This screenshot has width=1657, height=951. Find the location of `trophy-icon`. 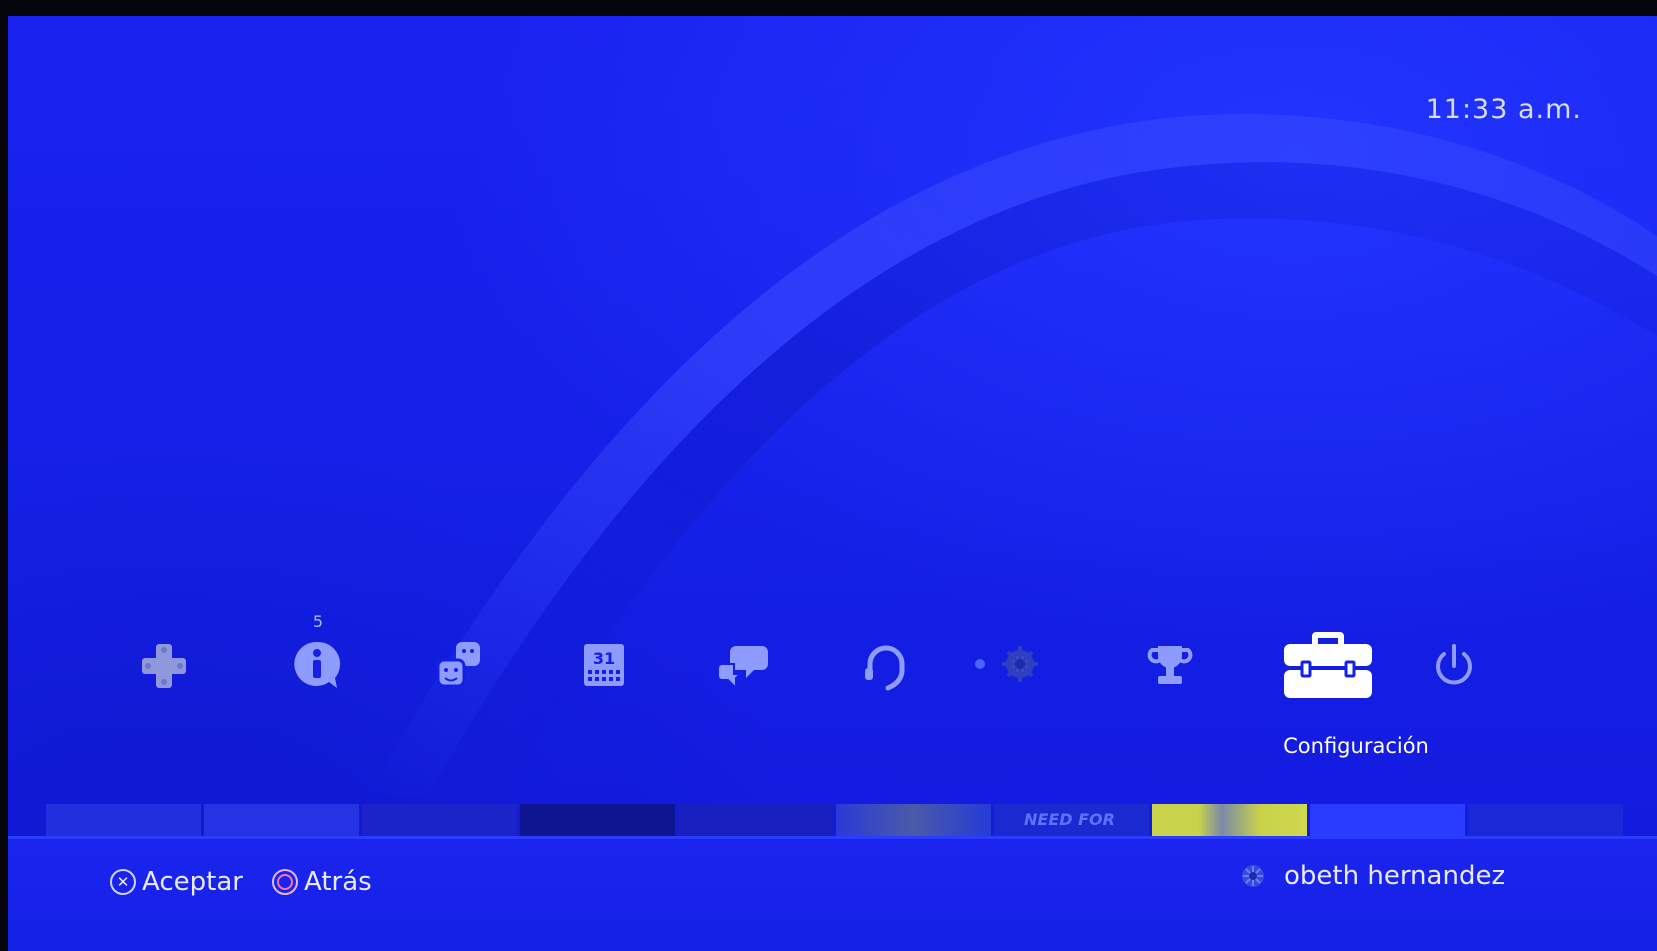

trophy-icon is located at coordinates (1170, 665).